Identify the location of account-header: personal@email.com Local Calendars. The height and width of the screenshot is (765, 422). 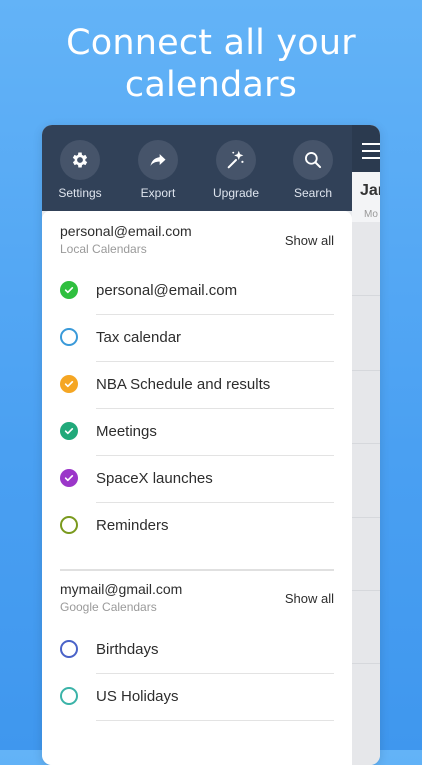
(126, 239).